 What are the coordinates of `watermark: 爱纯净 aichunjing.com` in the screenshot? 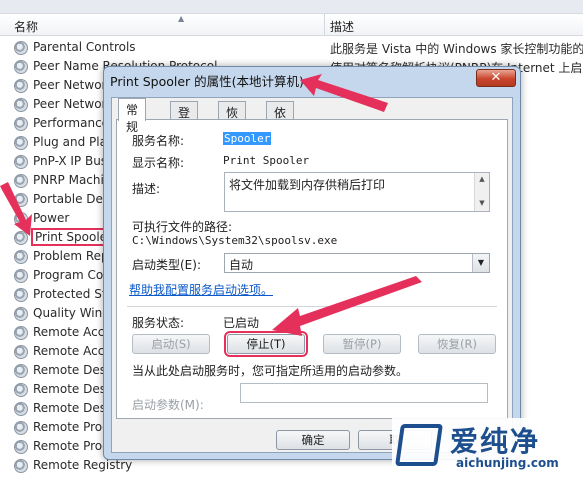 It's located at (487, 446).